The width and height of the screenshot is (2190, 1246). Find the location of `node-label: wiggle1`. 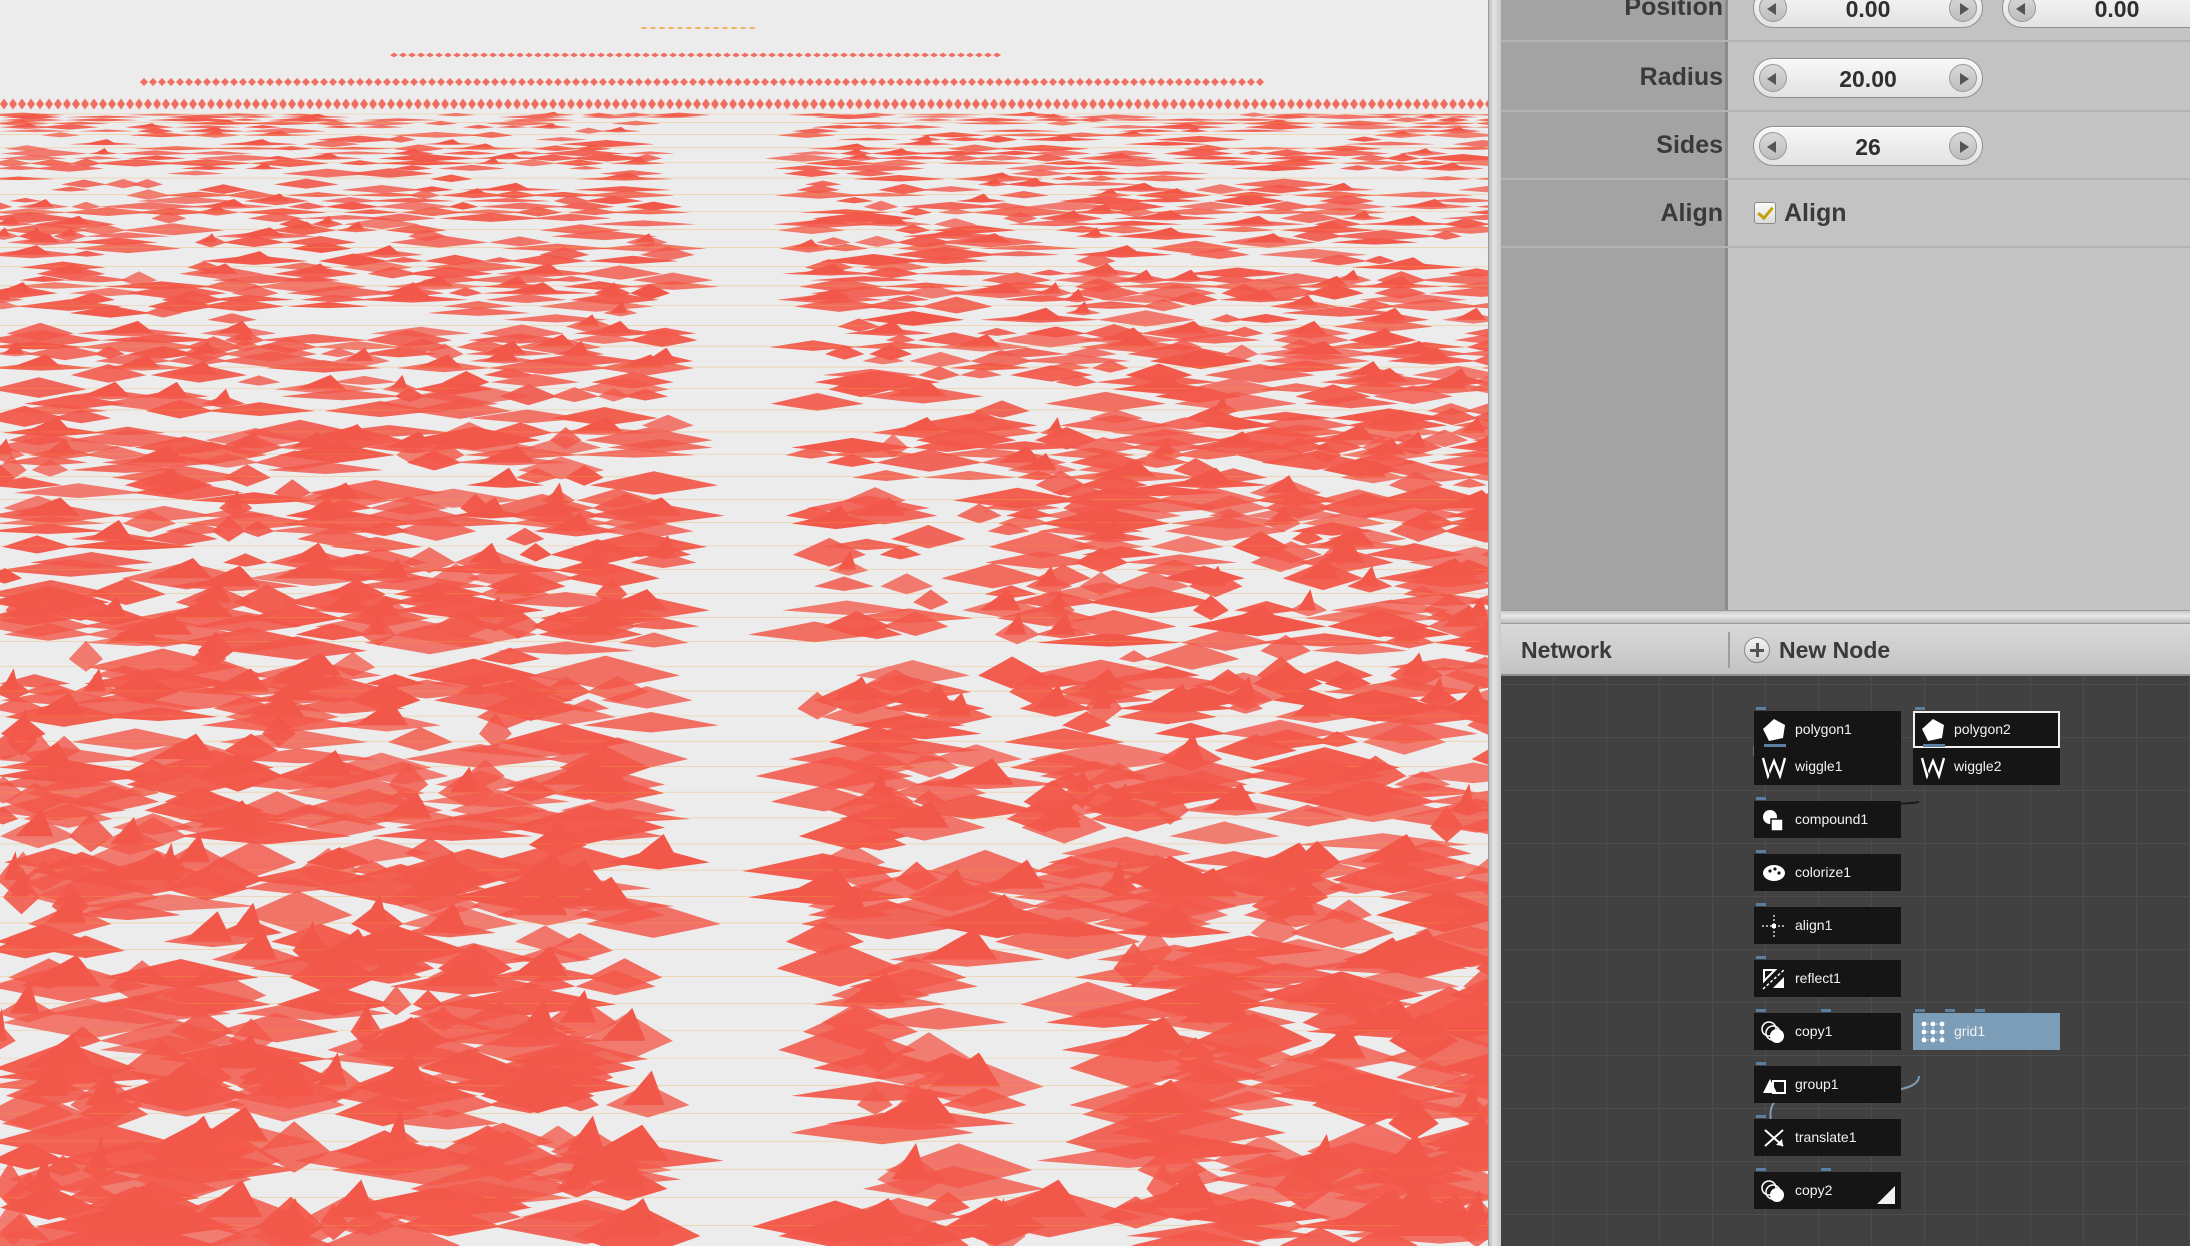

node-label: wiggle1 is located at coordinates (1819, 766).